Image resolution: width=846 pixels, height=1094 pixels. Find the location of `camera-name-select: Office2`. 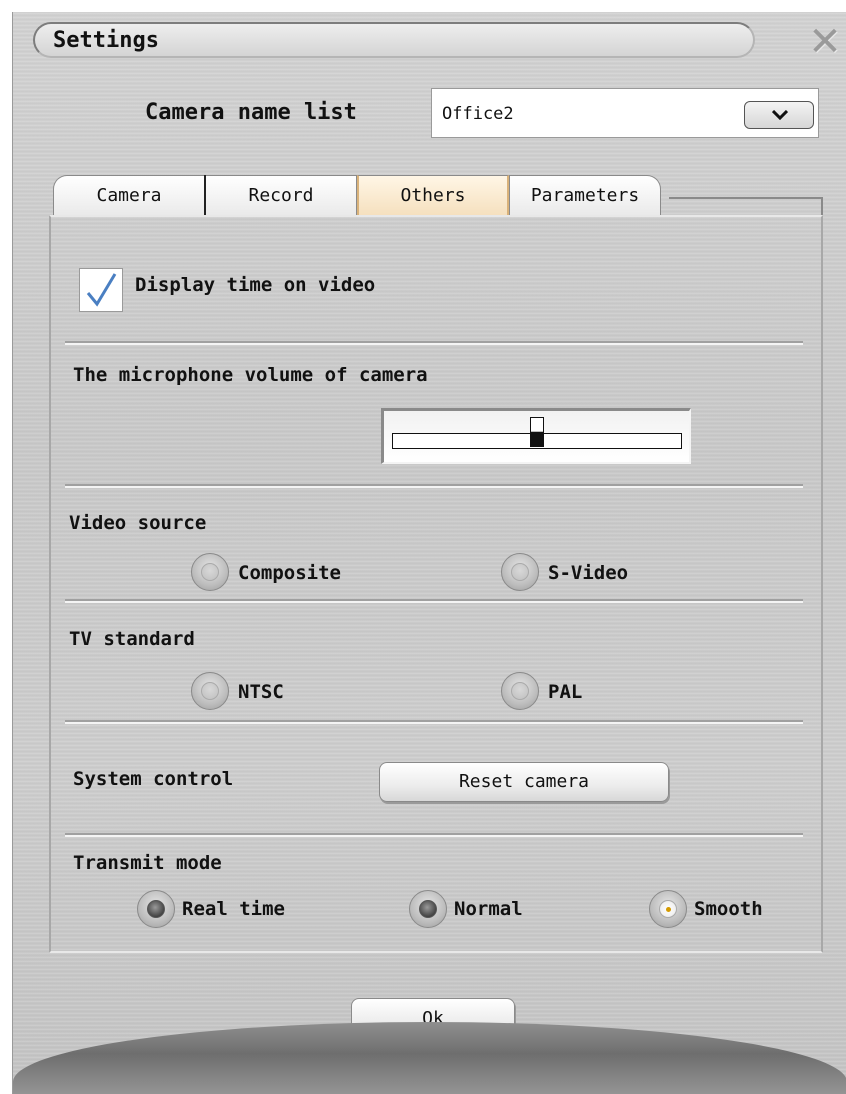

camera-name-select: Office2 is located at coordinates (625, 113).